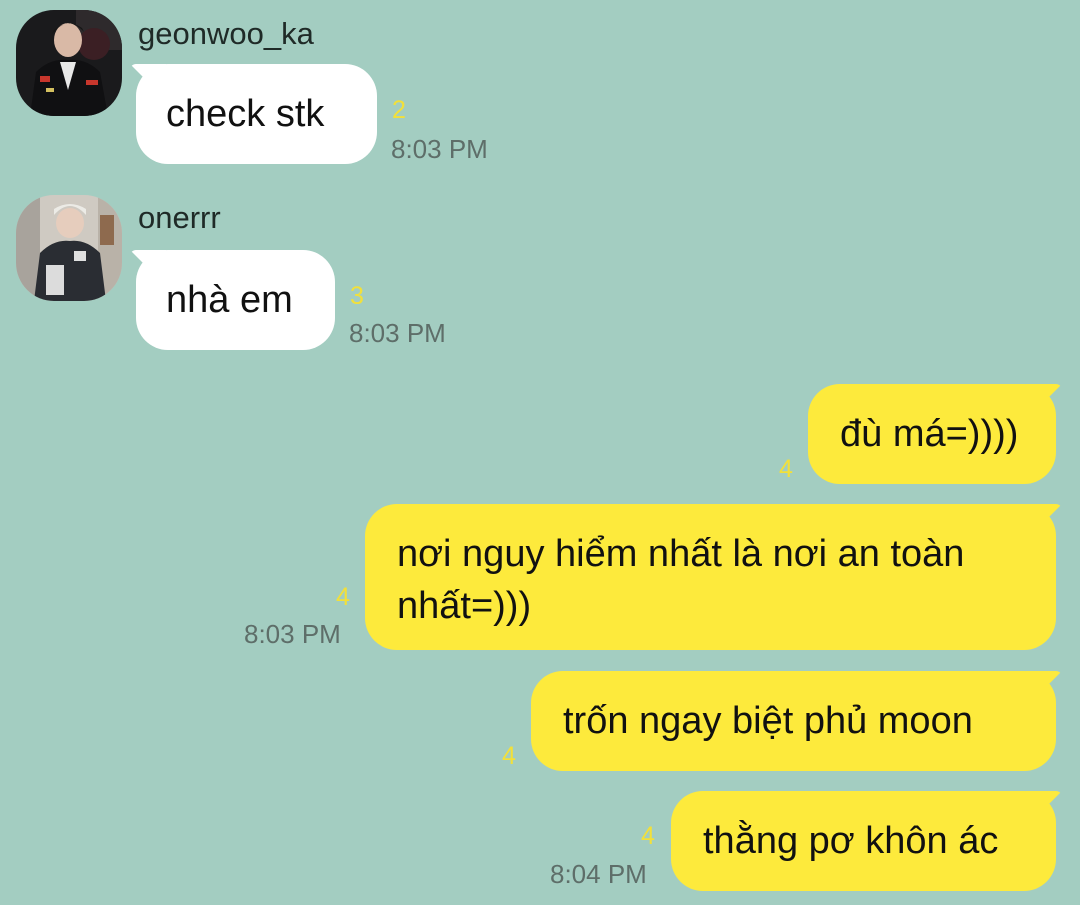 The height and width of the screenshot is (905, 1080). Describe the element at coordinates (357, 296) in the screenshot. I see `unread-count: 3` at that location.